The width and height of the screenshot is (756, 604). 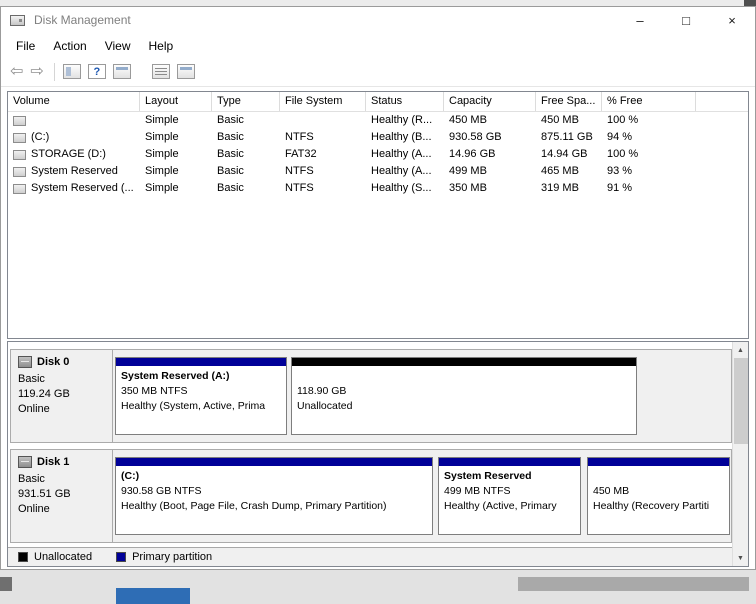 What do you see at coordinates (74, 137) in the screenshot?
I see `cell-volume: (C:)` at bounding box center [74, 137].